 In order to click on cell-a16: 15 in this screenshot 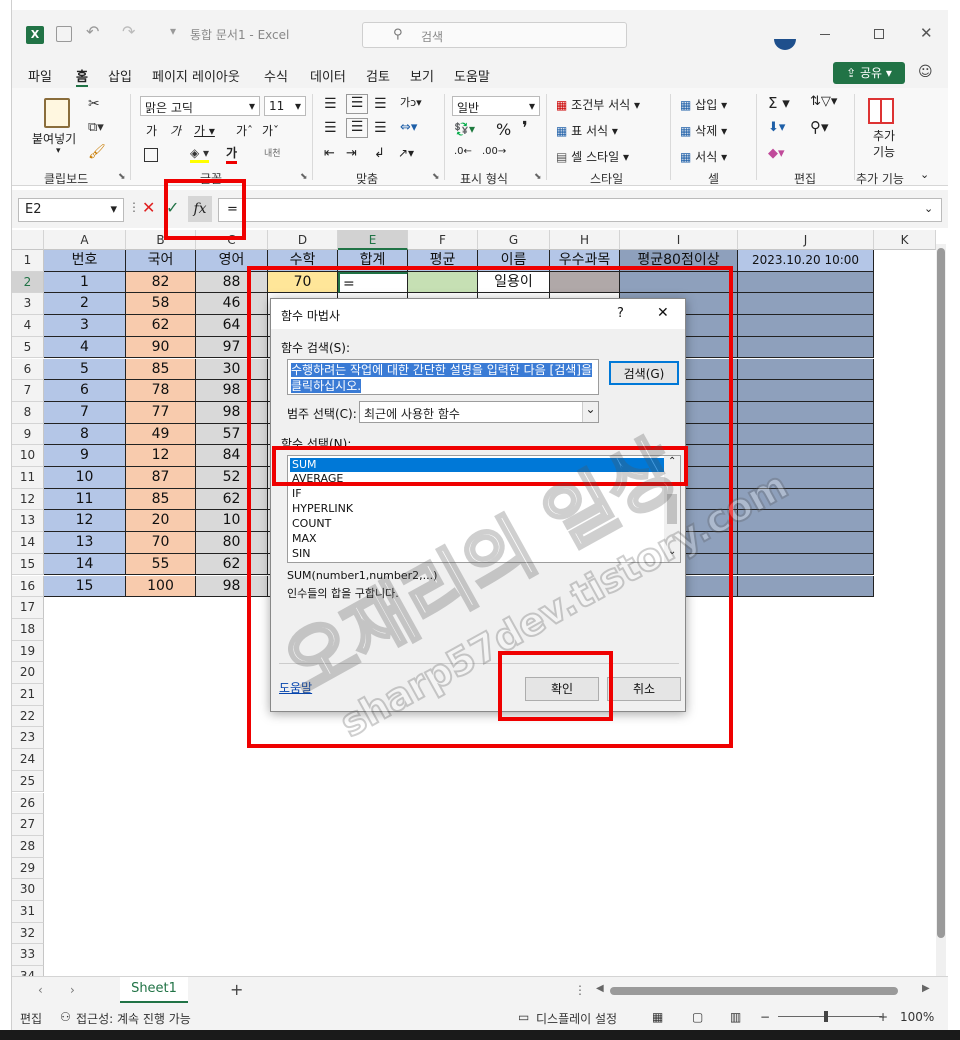, I will do `click(85, 586)`.